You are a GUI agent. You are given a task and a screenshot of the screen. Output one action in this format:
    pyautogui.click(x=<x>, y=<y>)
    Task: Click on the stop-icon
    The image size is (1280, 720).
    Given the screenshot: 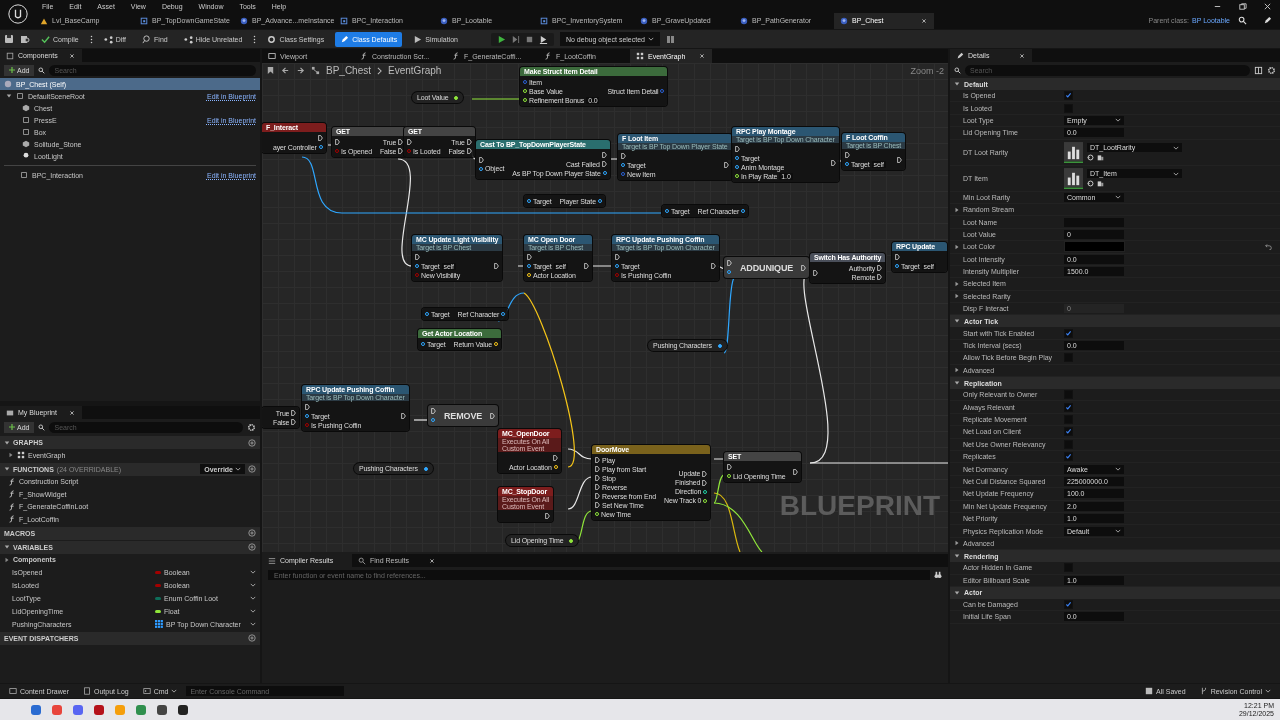 What is the action you would take?
    pyautogui.click(x=529, y=39)
    